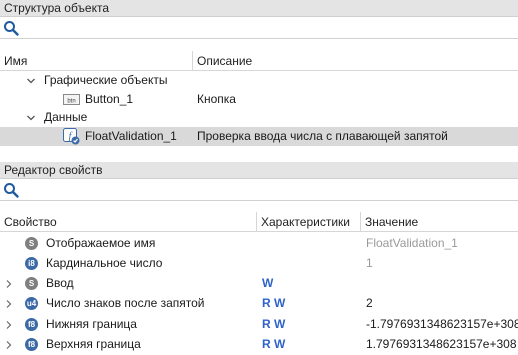 The height and width of the screenshot is (355, 518). I want to click on int8-type-icon: i8, so click(31, 263).